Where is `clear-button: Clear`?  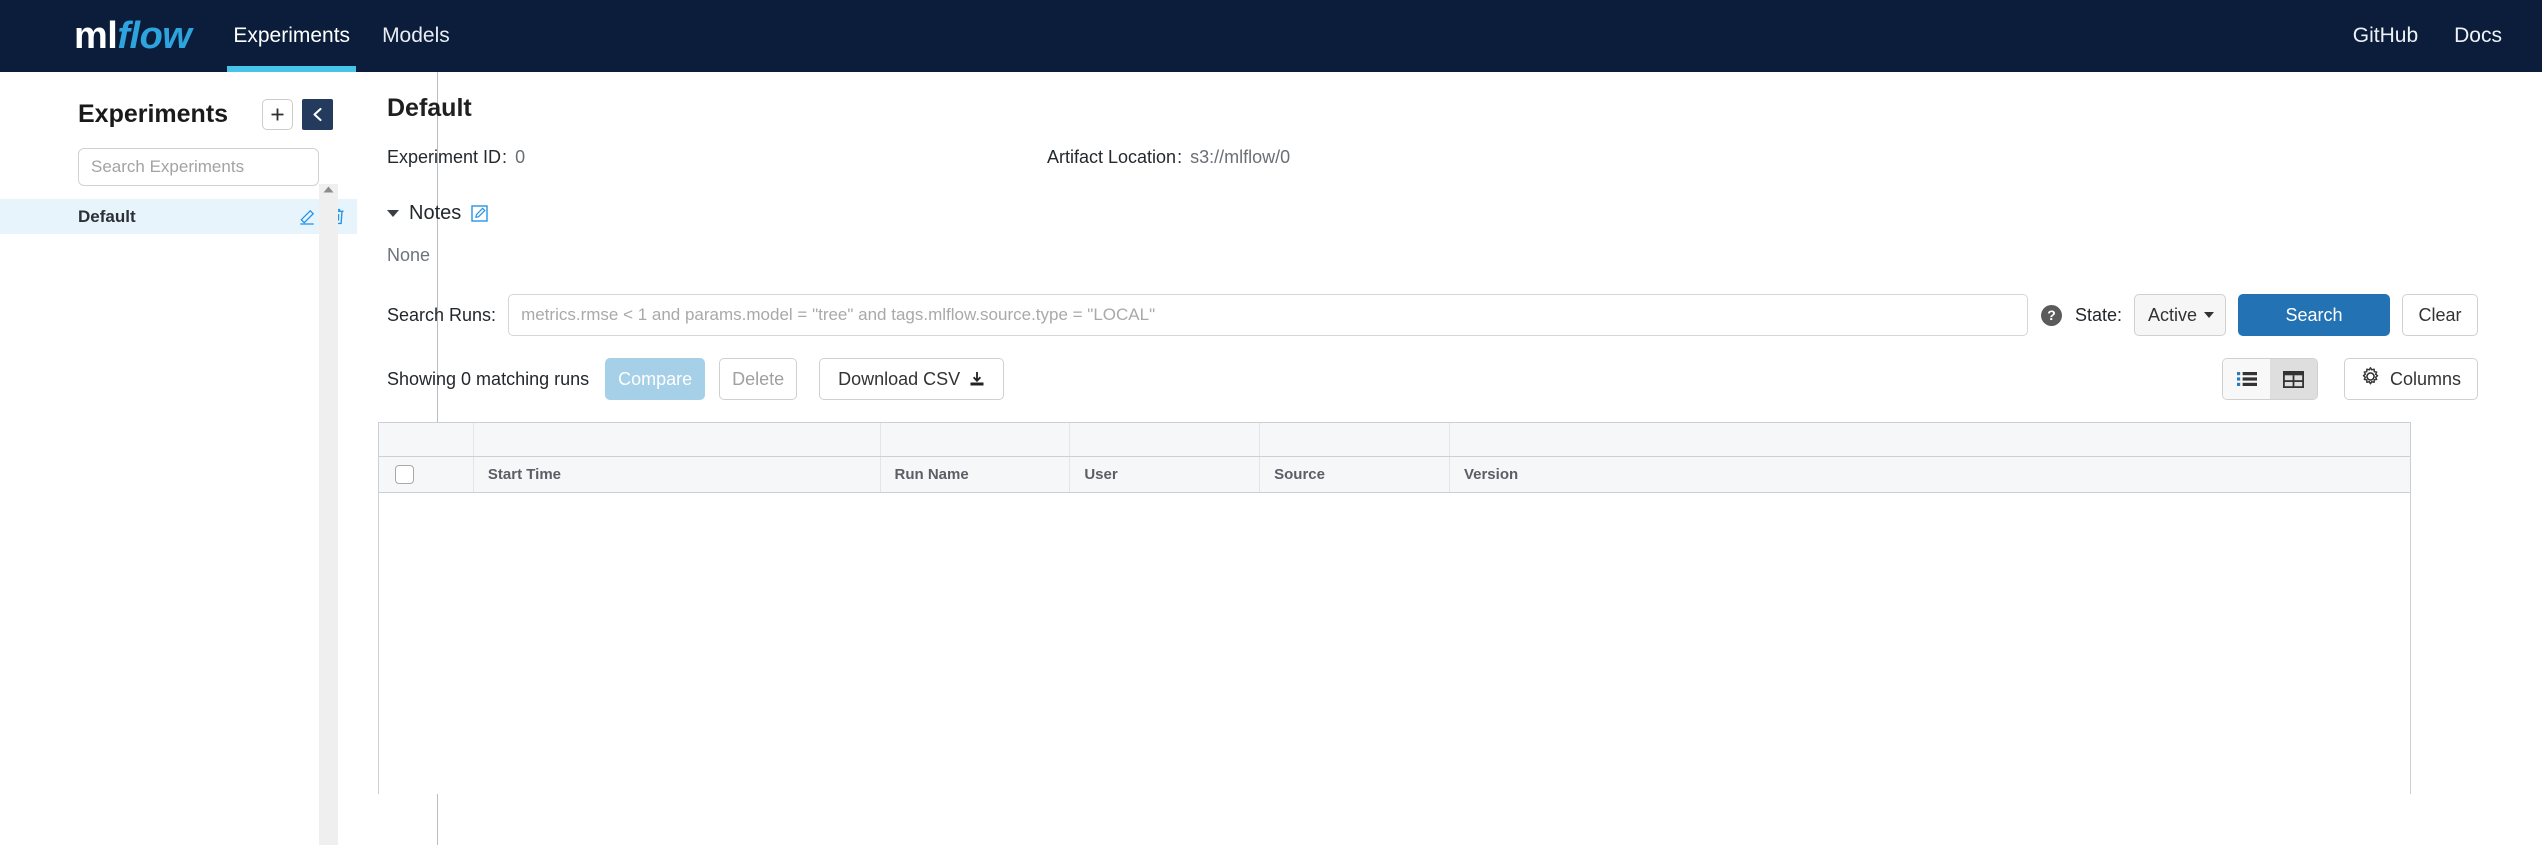
clear-button: Clear is located at coordinates (2440, 315).